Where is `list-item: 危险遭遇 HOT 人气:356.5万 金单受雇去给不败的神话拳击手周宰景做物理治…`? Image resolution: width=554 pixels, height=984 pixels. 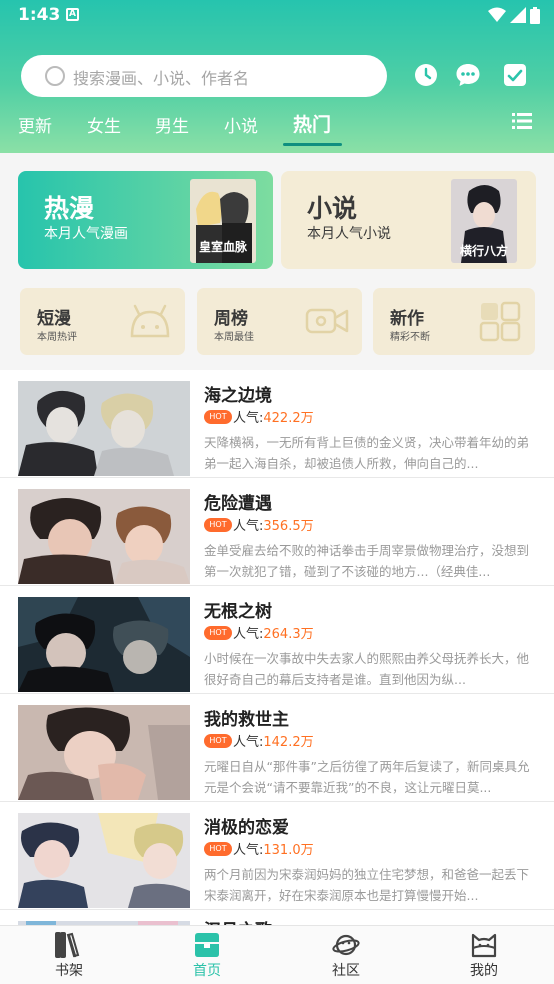
list-item: 危险遭遇 HOT 人气:356.5万 金单受雇去给不败的神话拳击手周宰景做物理治… is located at coordinates (277, 532).